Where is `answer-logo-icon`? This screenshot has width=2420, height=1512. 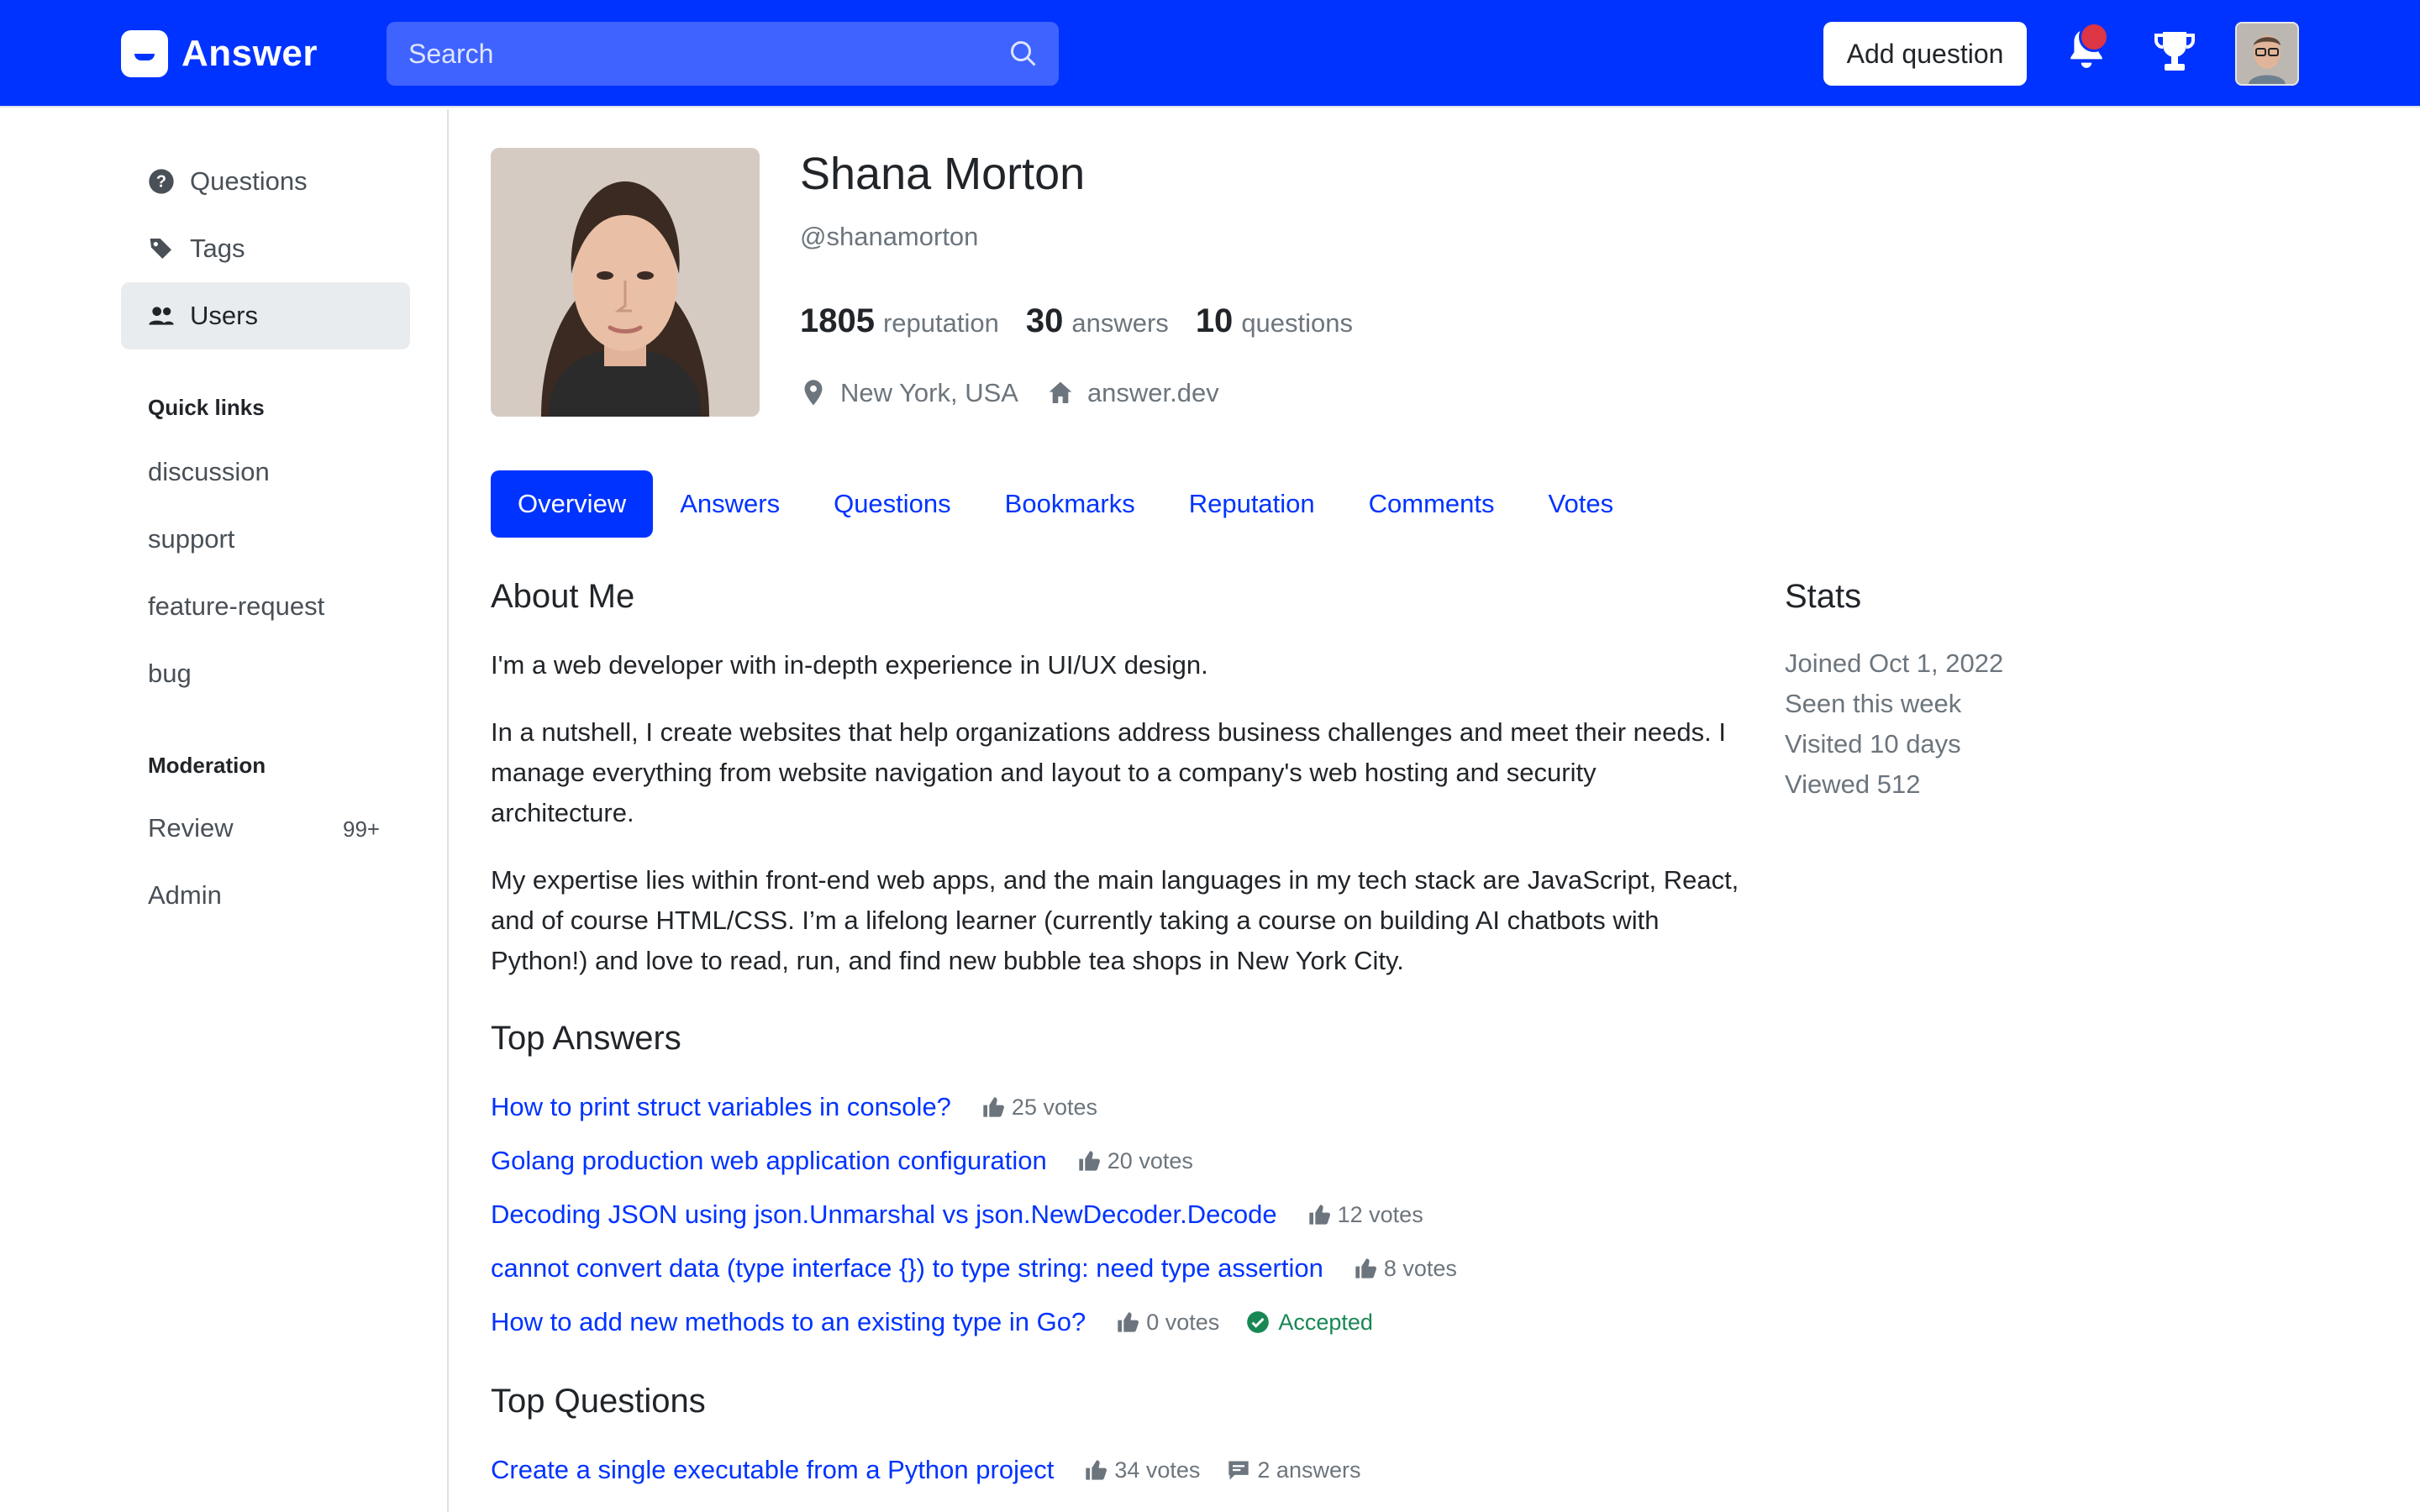 answer-logo-icon is located at coordinates (144, 53).